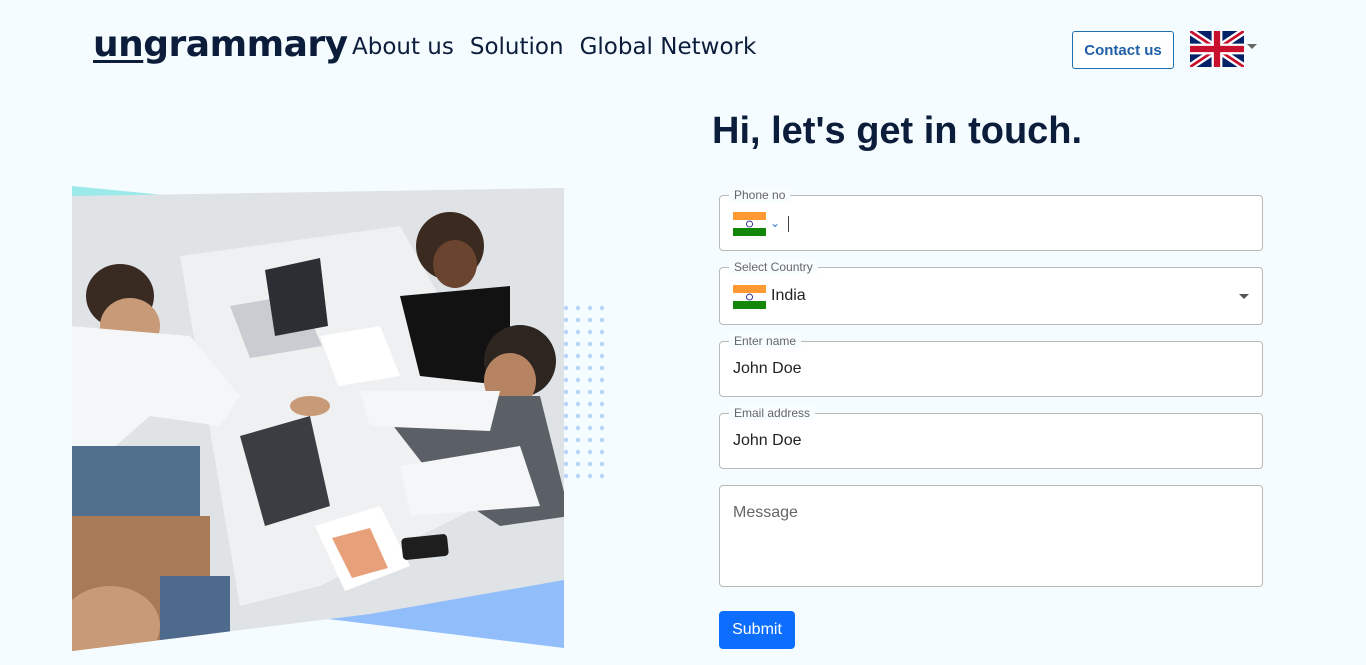  Describe the element at coordinates (775, 223) in the screenshot. I see `chevron-down-icon: ⌄` at that location.